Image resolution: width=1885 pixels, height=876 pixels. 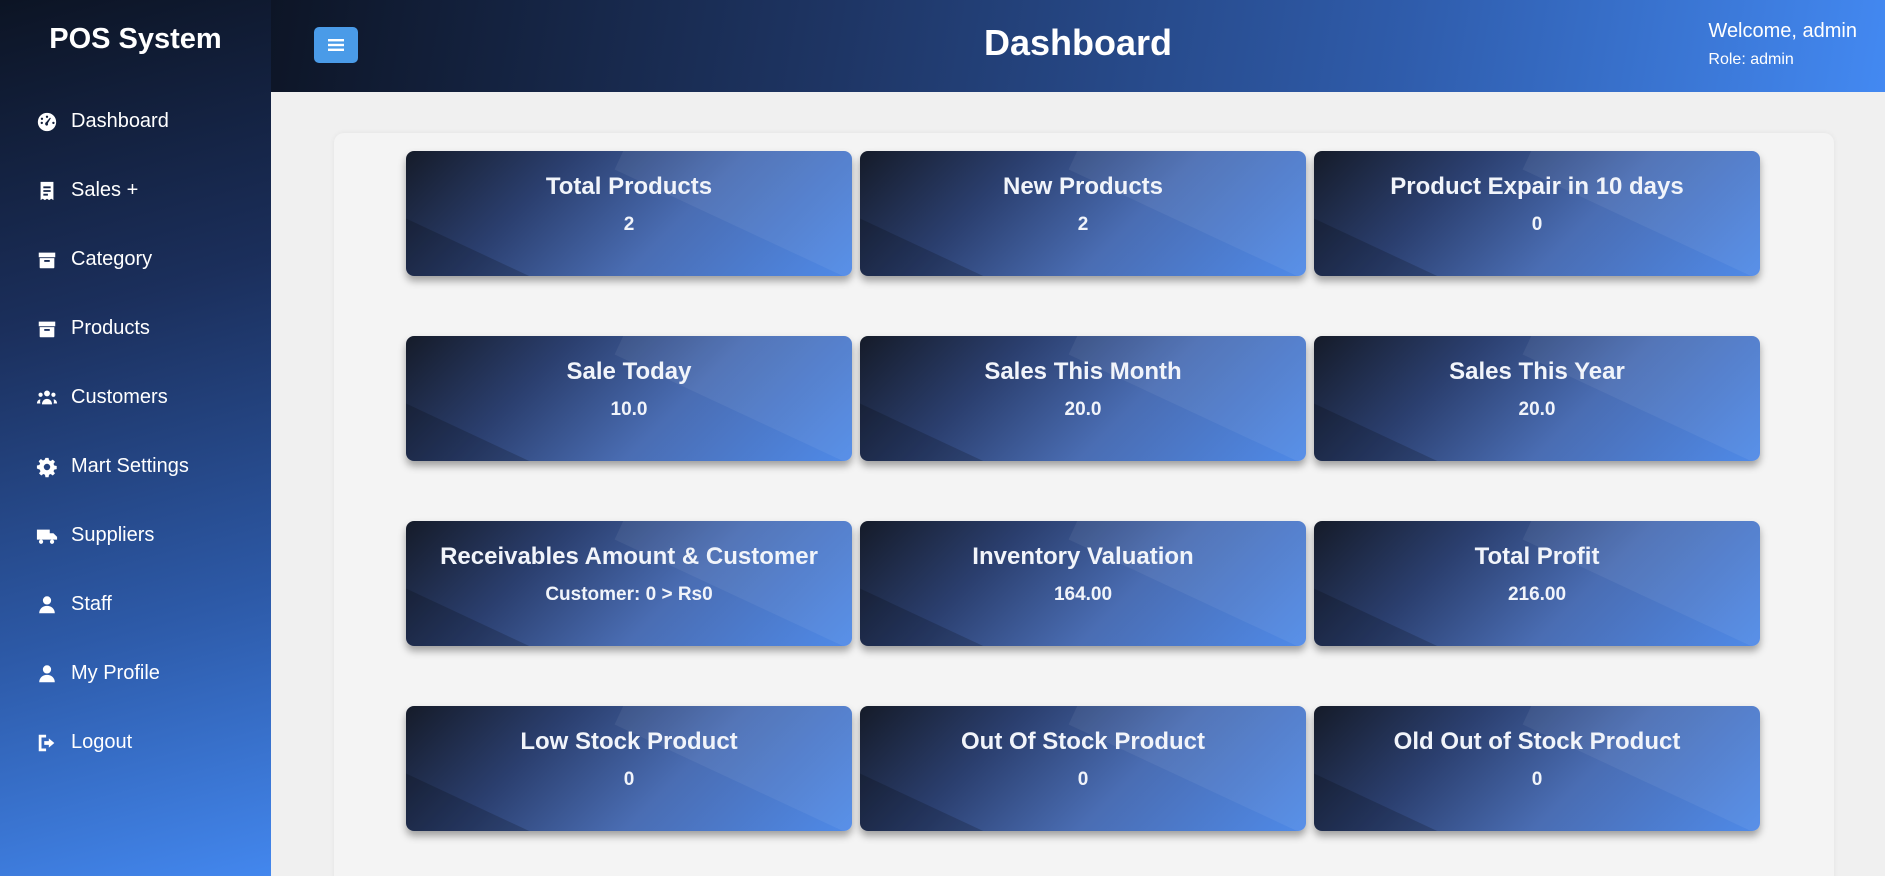 What do you see at coordinates (119, 397) in the screenshot?
I see `sidebar-item-label: Customers` at bounding box center [119, 397].